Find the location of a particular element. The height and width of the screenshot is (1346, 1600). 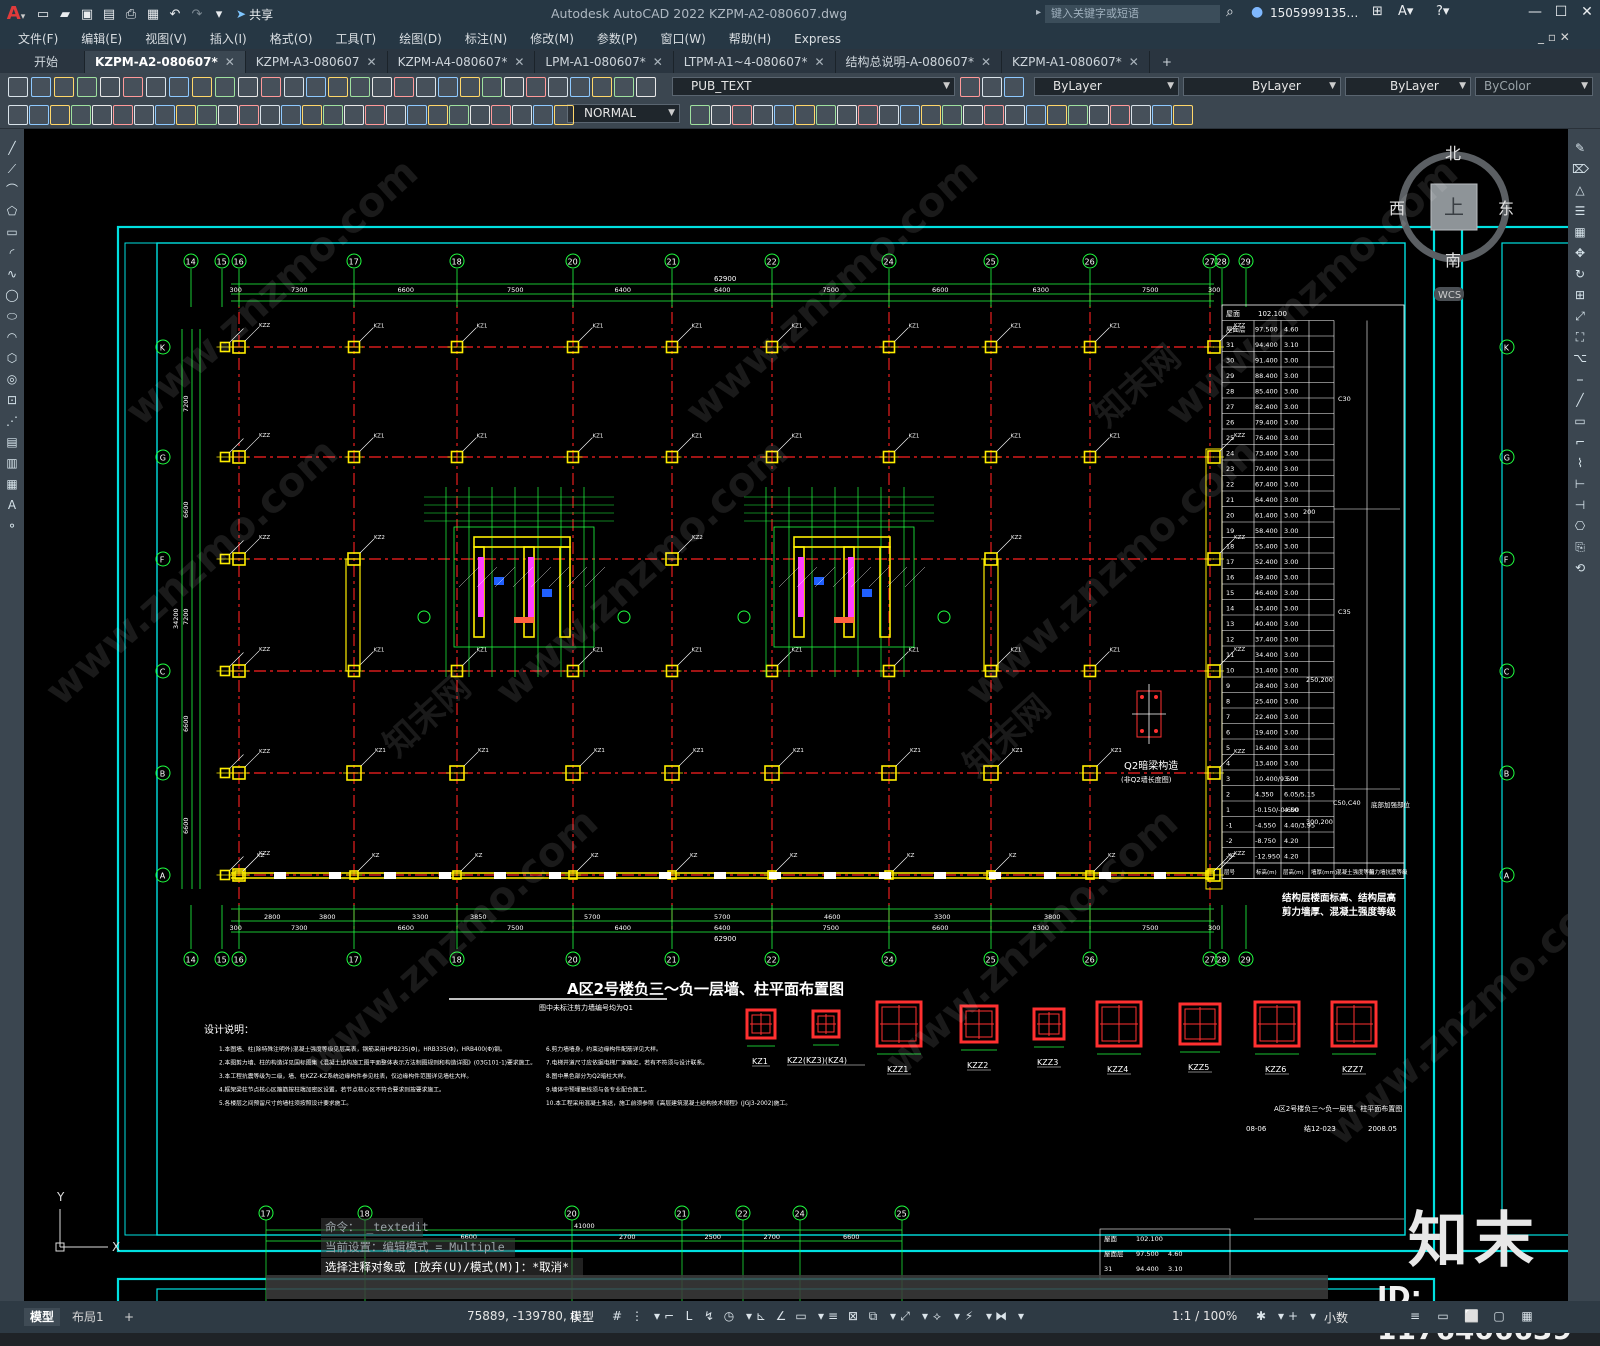

model-space-button: 模型 is located at coordinates (582, 1316).